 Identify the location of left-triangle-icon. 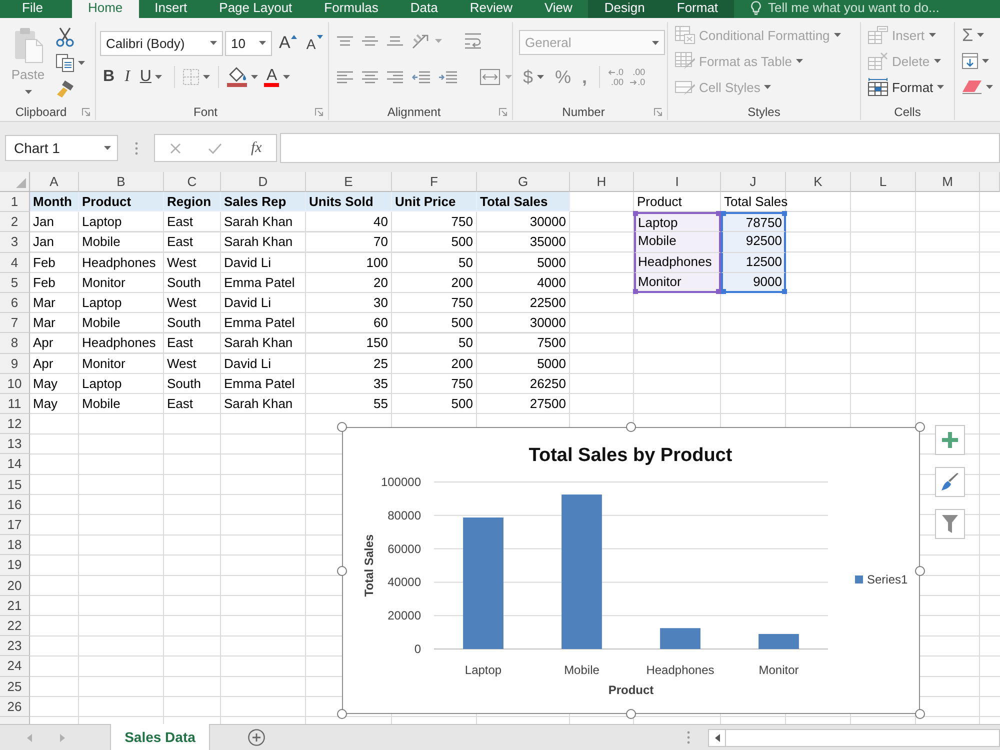
(717, 738).